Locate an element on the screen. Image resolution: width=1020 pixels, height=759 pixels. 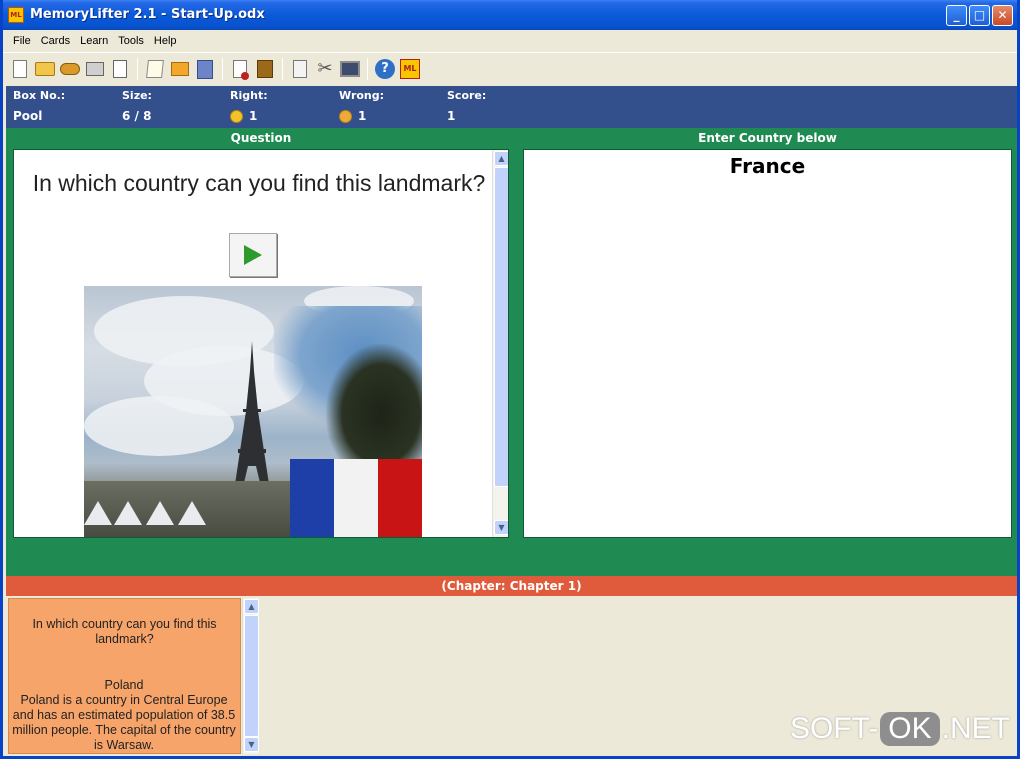
menu-help: Help is located at coordinates (165, 41).